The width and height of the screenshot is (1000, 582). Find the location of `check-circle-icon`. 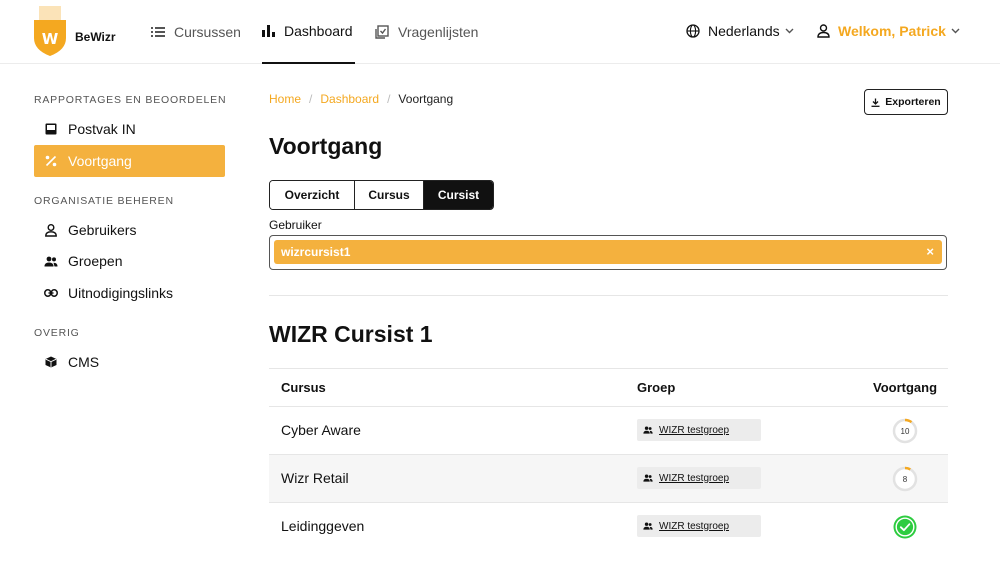

check-circle-icon is located at coordinates (905, 527).